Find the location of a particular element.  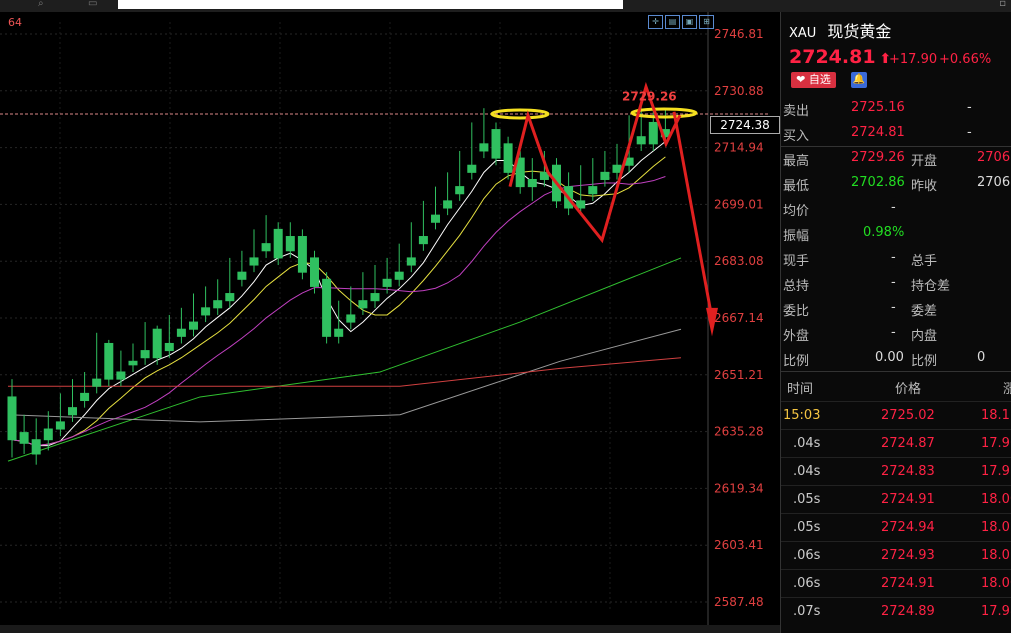

stat-row: 振幅 0.98% is located at coordinates (844, 234).